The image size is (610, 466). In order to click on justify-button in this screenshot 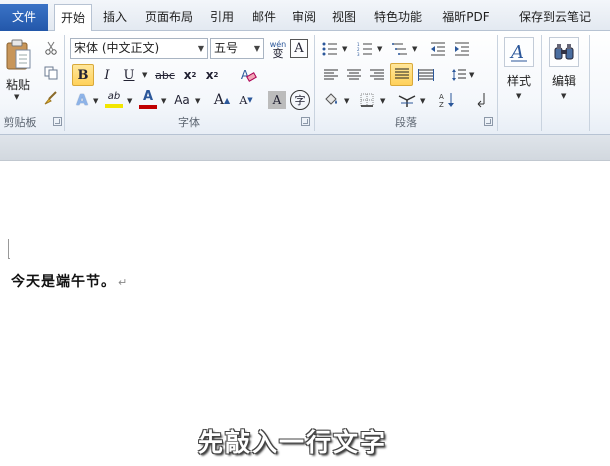, I will do `click(401, 74)`.